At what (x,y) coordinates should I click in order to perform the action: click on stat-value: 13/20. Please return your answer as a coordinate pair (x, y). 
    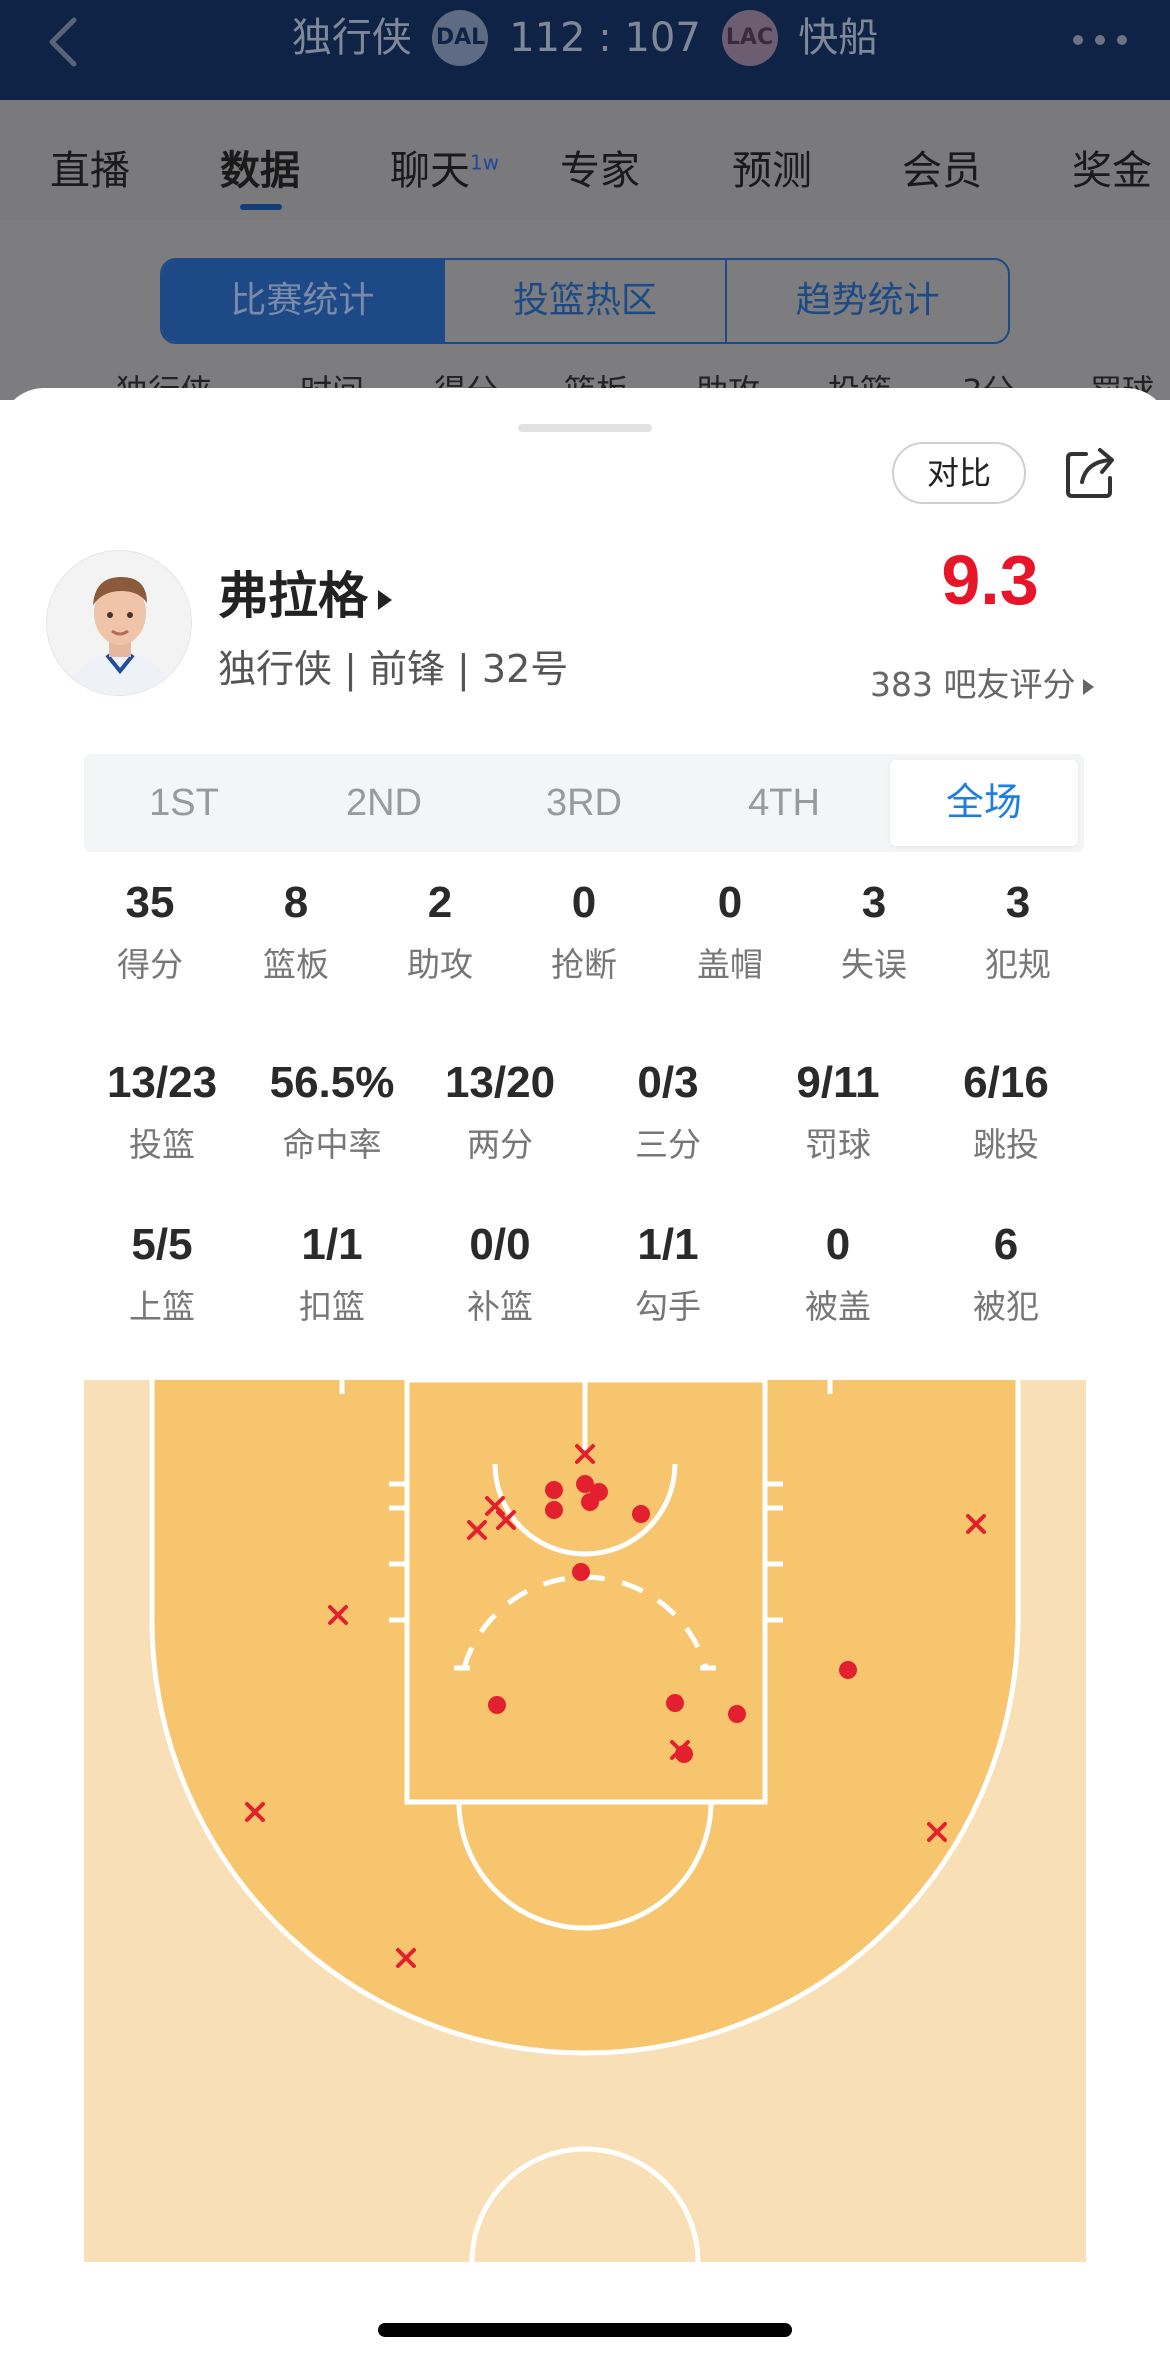
    Looking at the image, I should click on (500, 1082).